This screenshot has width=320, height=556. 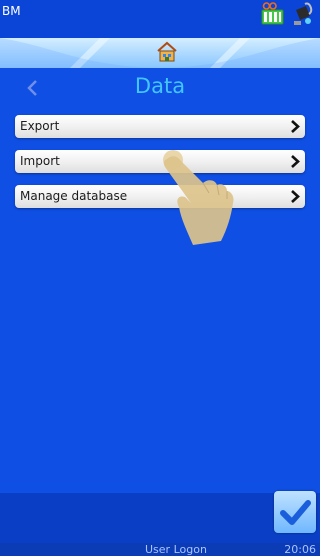 I want to click on printer-status-icon, so click(x=273, y=16).